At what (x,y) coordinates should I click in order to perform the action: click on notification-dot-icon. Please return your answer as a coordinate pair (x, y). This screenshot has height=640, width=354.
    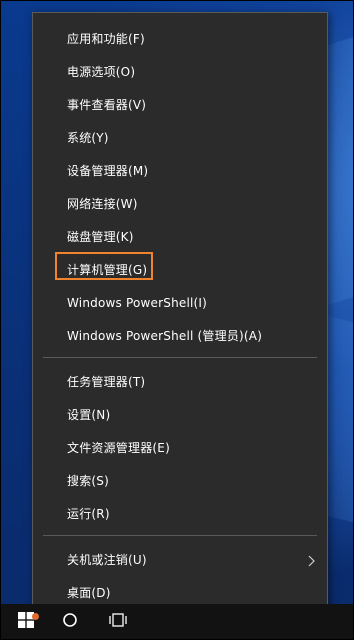
    Looking at the image, I should click on (35, 616).